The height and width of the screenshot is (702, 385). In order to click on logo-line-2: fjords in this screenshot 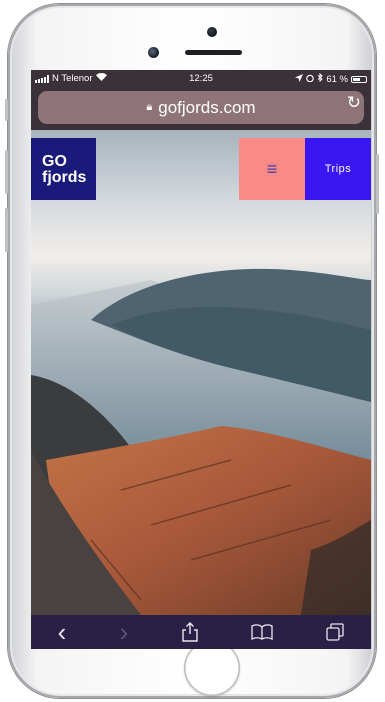, I will do `click(64, 177)`.